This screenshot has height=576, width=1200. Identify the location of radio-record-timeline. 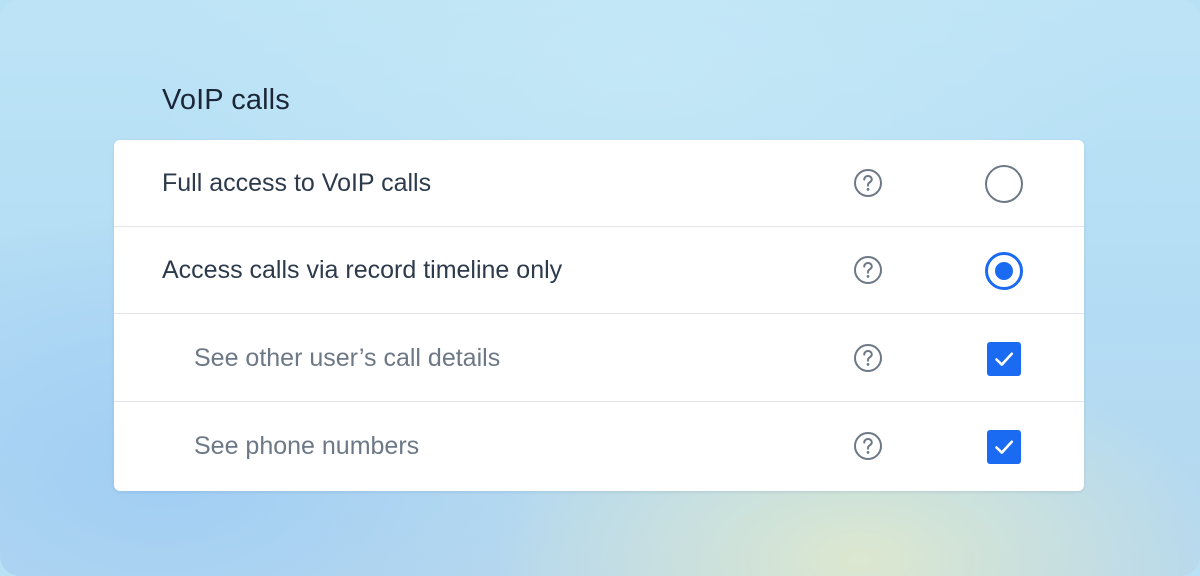
(1004, 271).